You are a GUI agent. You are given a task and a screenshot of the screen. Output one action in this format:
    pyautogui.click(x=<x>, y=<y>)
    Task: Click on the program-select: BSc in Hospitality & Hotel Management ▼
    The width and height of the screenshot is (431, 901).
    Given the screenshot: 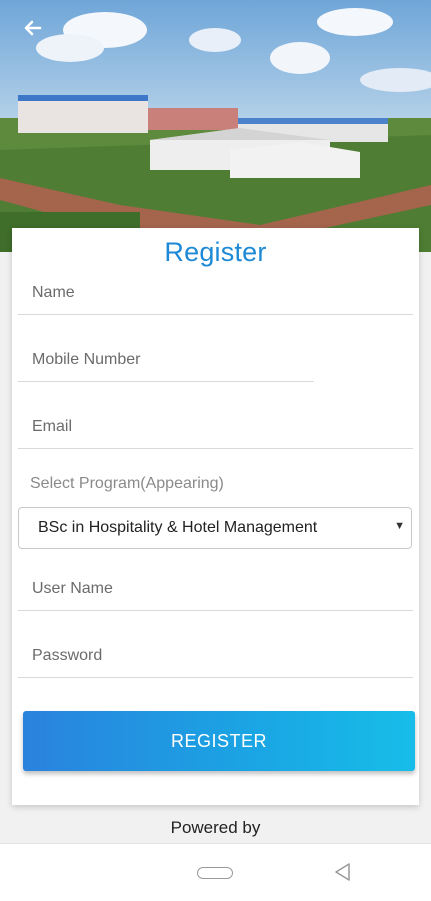 What is the action you would take?
    pyautogui.click(x=215, y=528)
    